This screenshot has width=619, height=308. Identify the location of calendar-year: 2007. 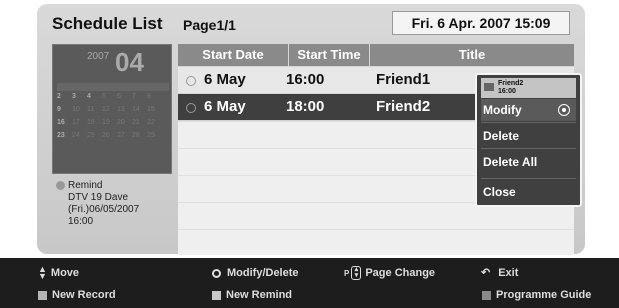
(98, 56).